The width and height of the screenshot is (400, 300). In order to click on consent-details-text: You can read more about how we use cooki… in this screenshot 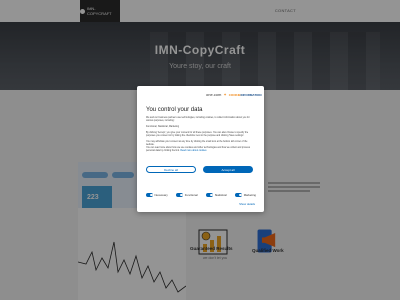, I will do `click(198, 149)`.